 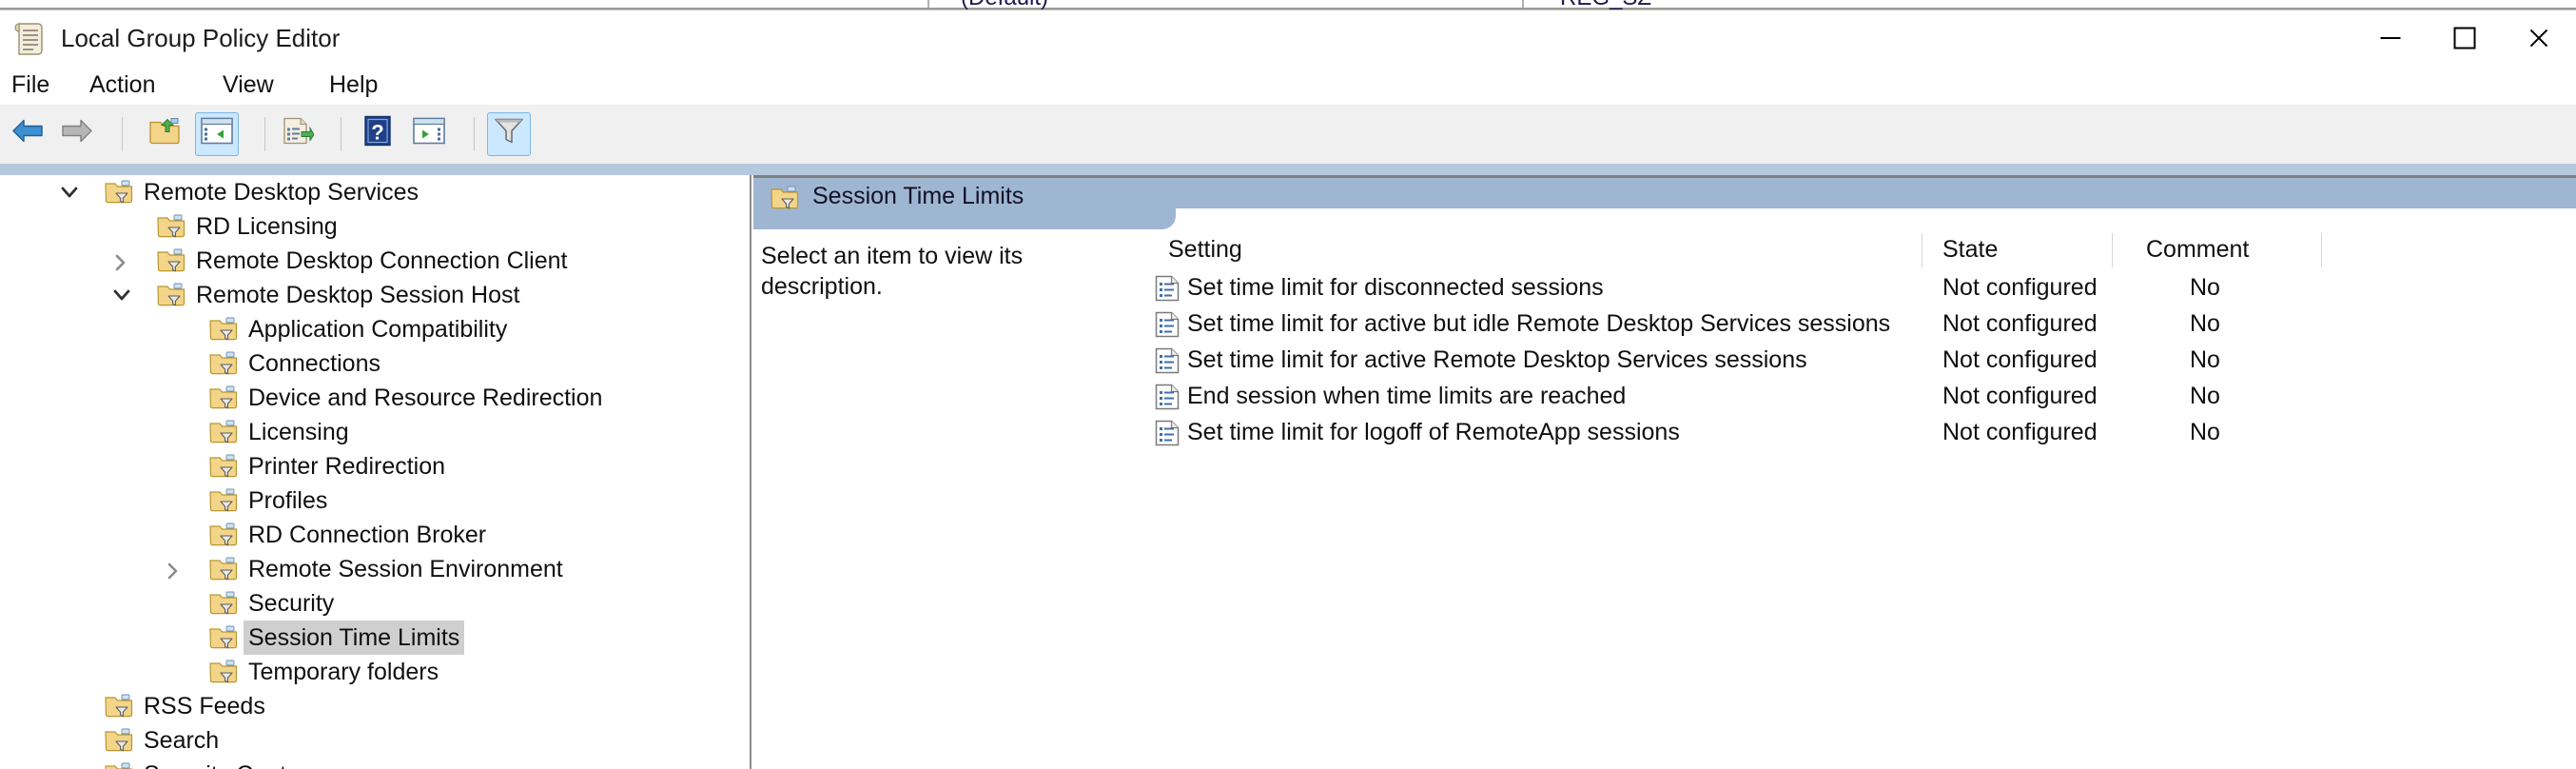 I want to click on up-one-level-button, so click(x=165, y=134).